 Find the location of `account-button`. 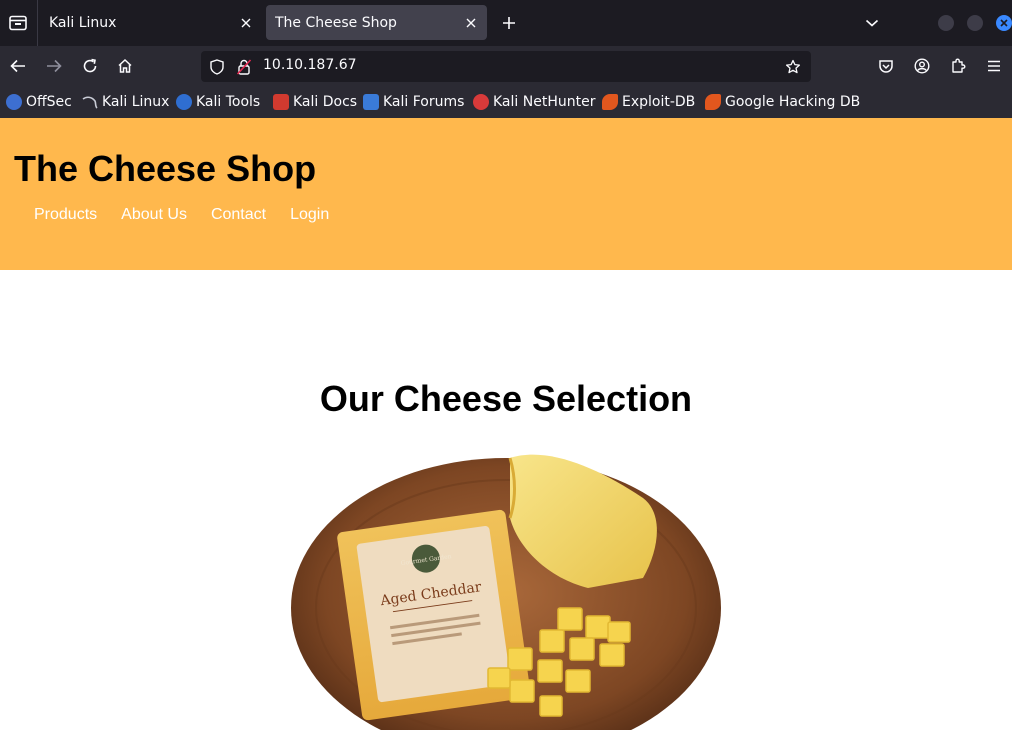

account-button is located at coordinates (922, 66).